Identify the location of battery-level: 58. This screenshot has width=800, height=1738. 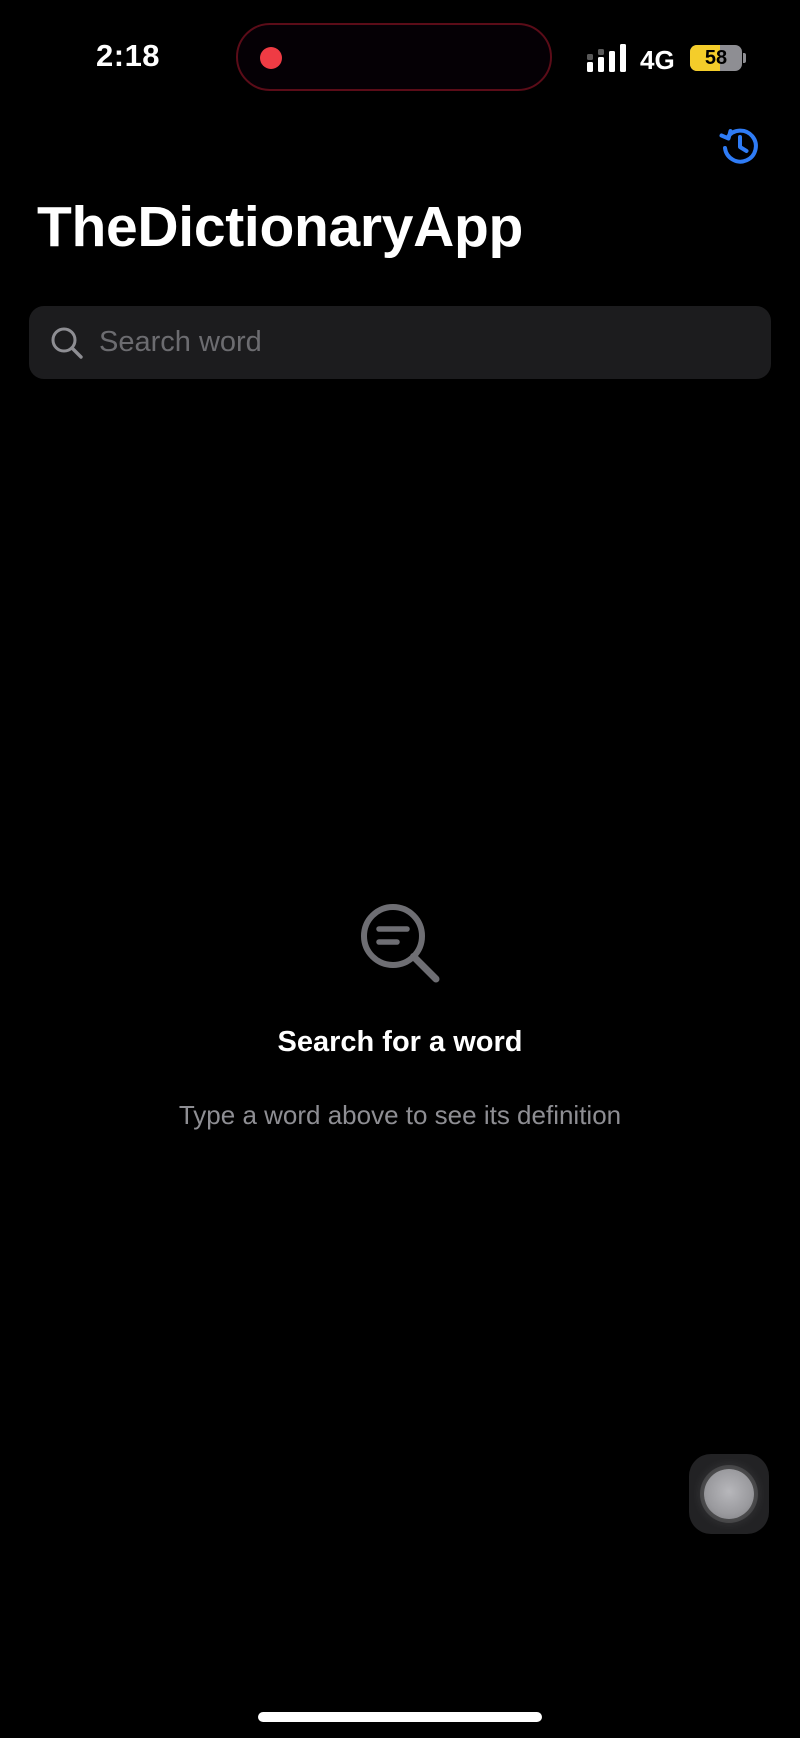
(716, 58).